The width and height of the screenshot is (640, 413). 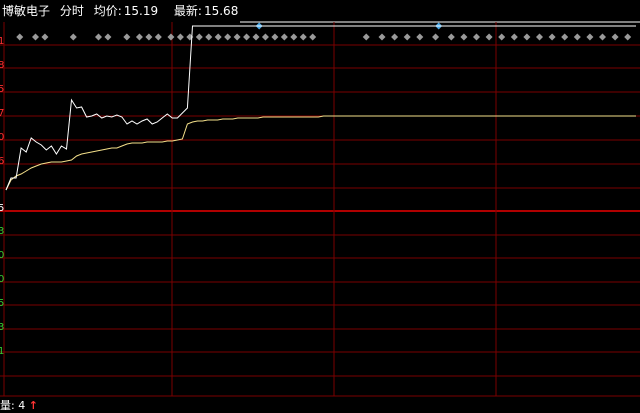 What do you see at coordinates (187, 11) in the screenshot?
I see `last-label-text: 最新:` at bounding box center [187, 11].